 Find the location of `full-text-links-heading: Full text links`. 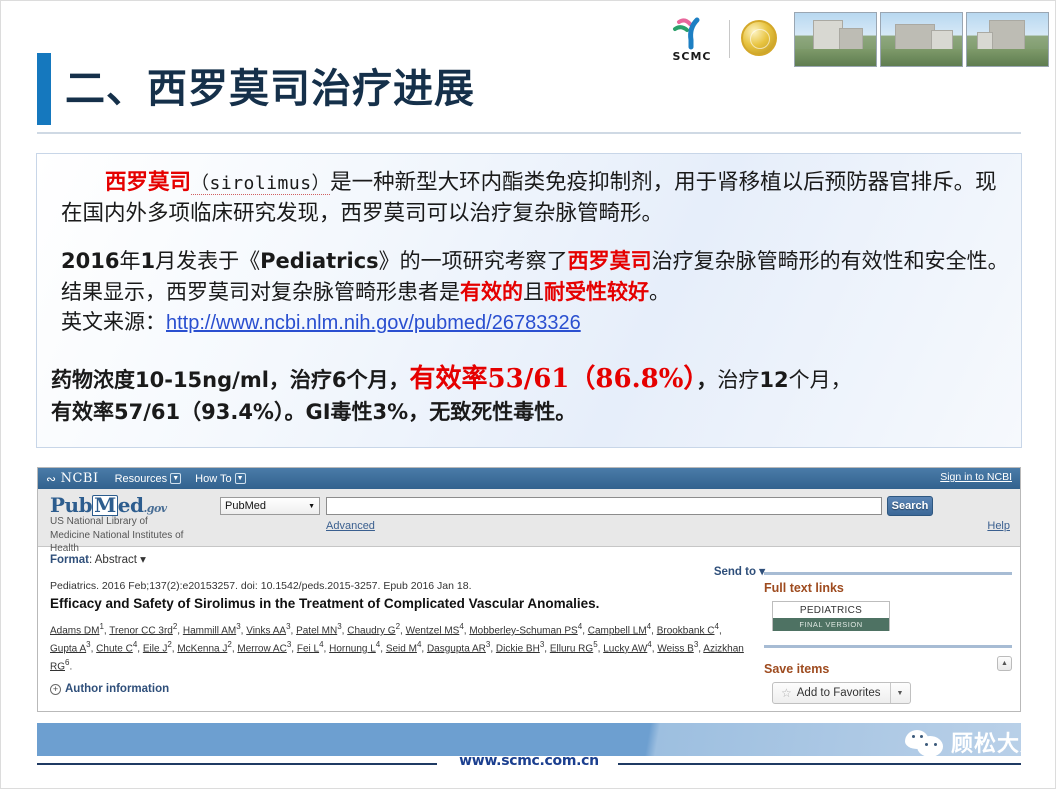

full-text-links-heading: Full text links is located at coordinates (804, 588).